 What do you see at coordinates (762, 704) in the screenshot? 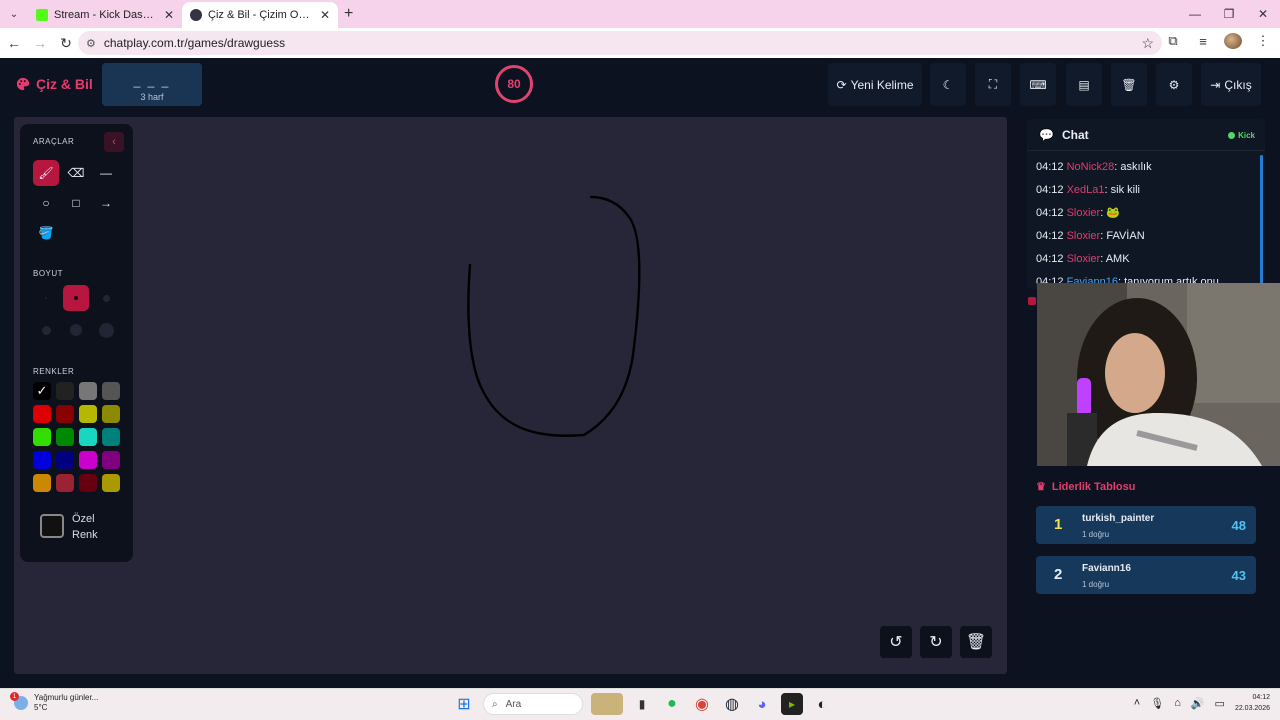
I see `discord-icon: ◕` at bounding box center [762, 704].